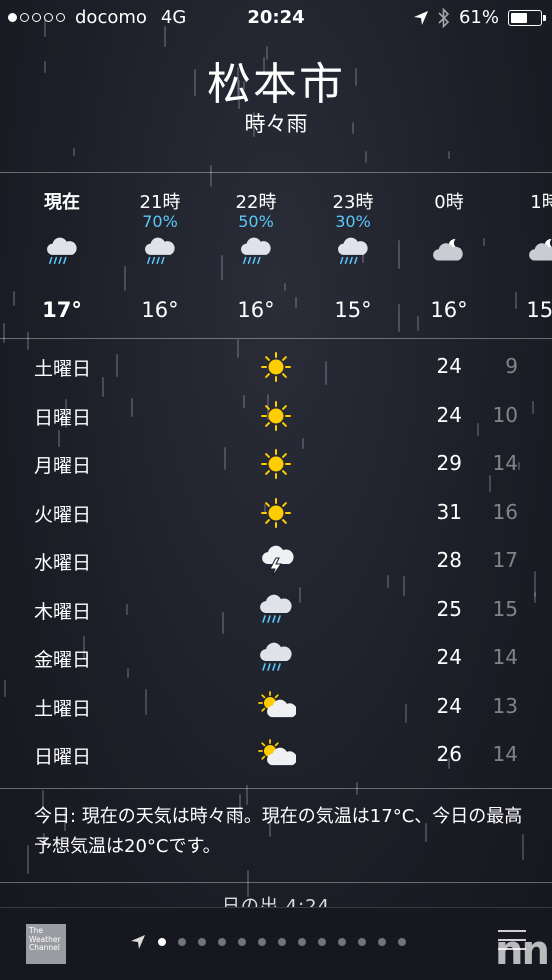 This screenshot has height=980, width=552. I want to click on hourly-item: 22時 50% 16°, so click(256, 250).